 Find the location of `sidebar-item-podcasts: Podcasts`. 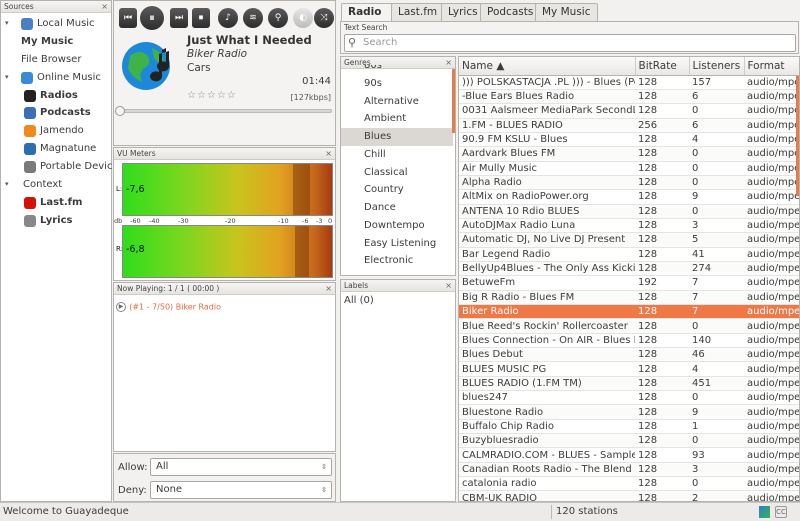

sidebar-item-podcasts: Podcasts is located at coordinates (56, 113).